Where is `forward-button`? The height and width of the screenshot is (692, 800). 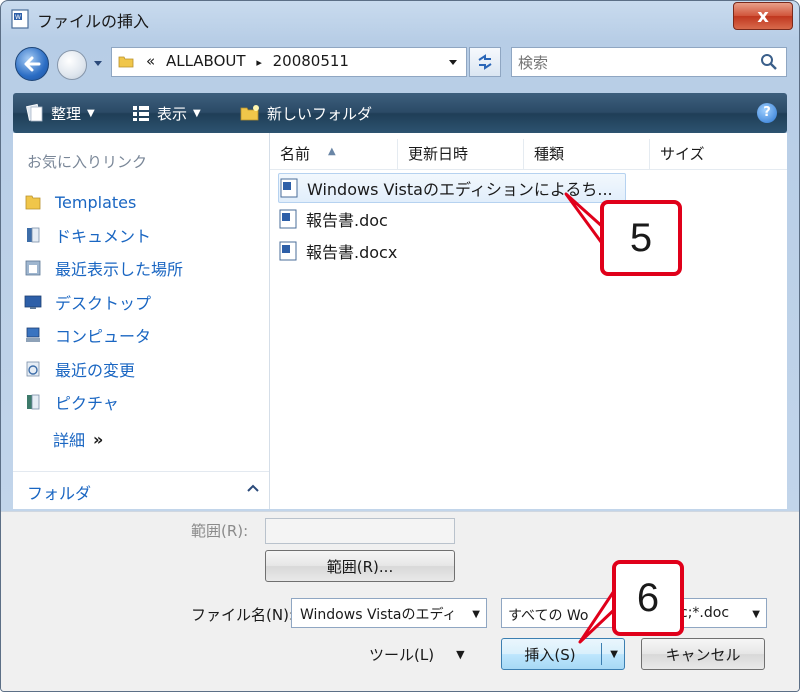 forward-button is located at coordinates (72, 65).